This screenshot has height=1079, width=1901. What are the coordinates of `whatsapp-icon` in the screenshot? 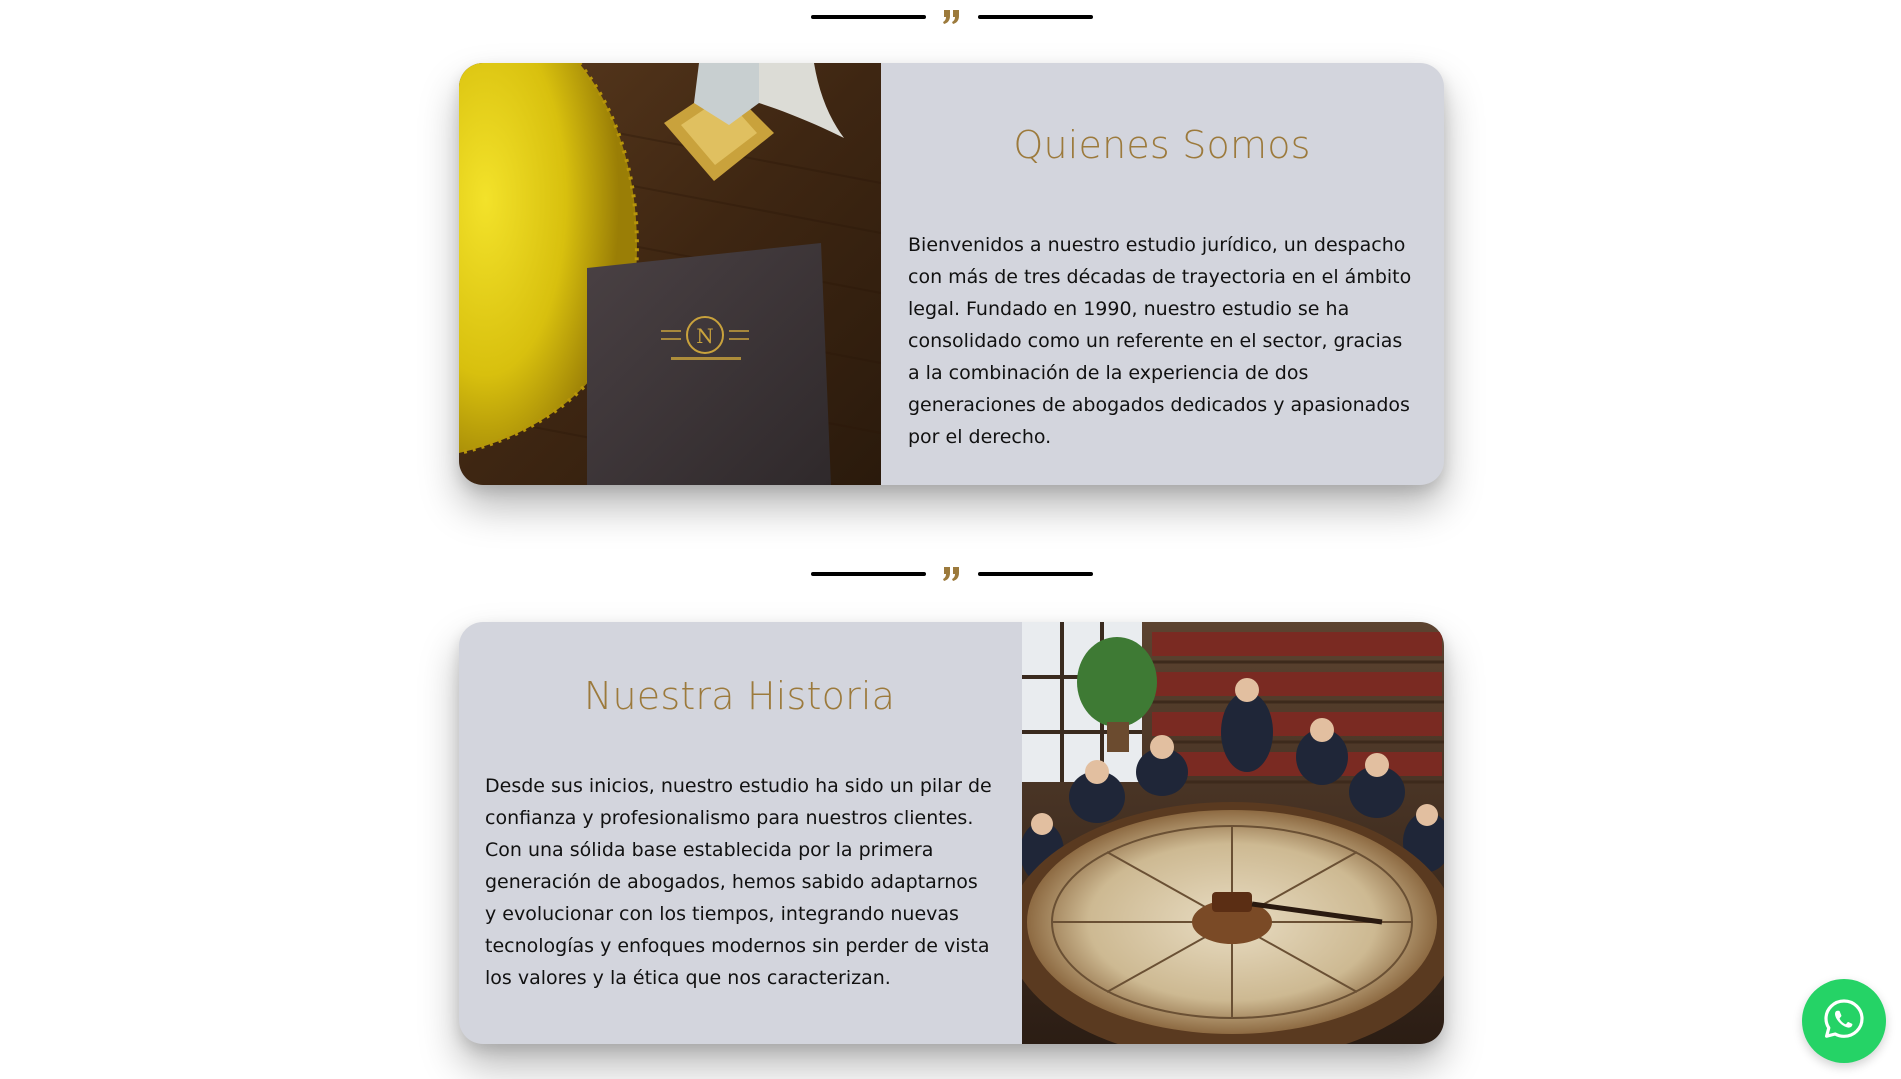 It's located at (1844, 1021).